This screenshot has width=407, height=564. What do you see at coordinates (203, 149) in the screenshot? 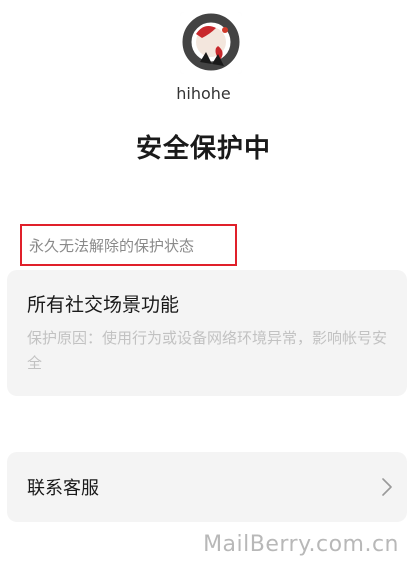
I see `page-title: 安全保护中` at bounding box center [203, 149].